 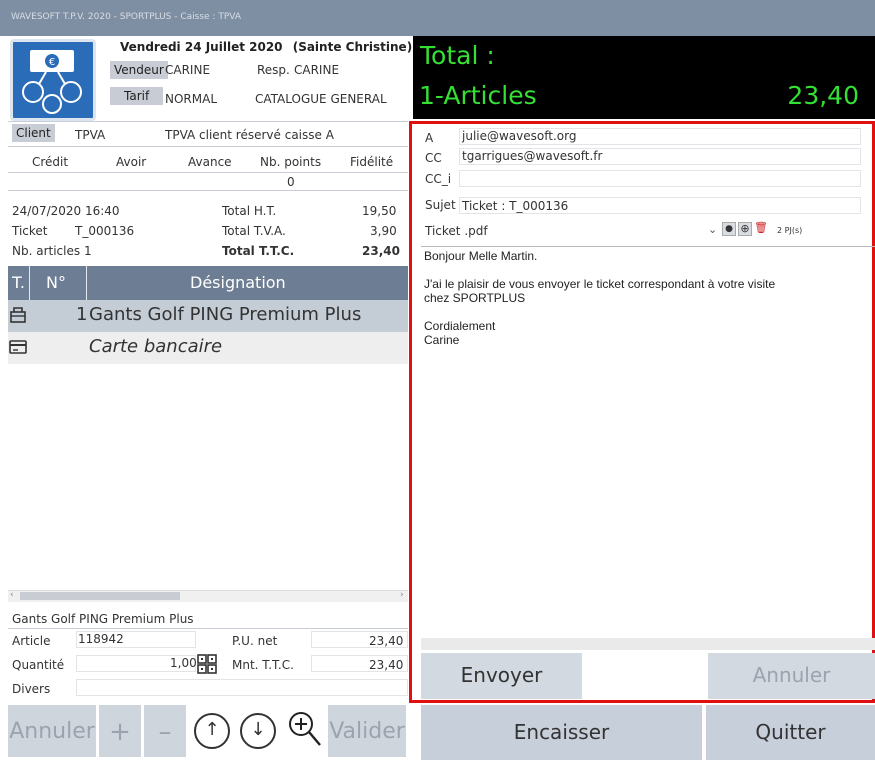 What do you see at coordinates (105, 231) in the screenshot?
I see `ticket-number: T_000136` at bounding box center [105, 231].